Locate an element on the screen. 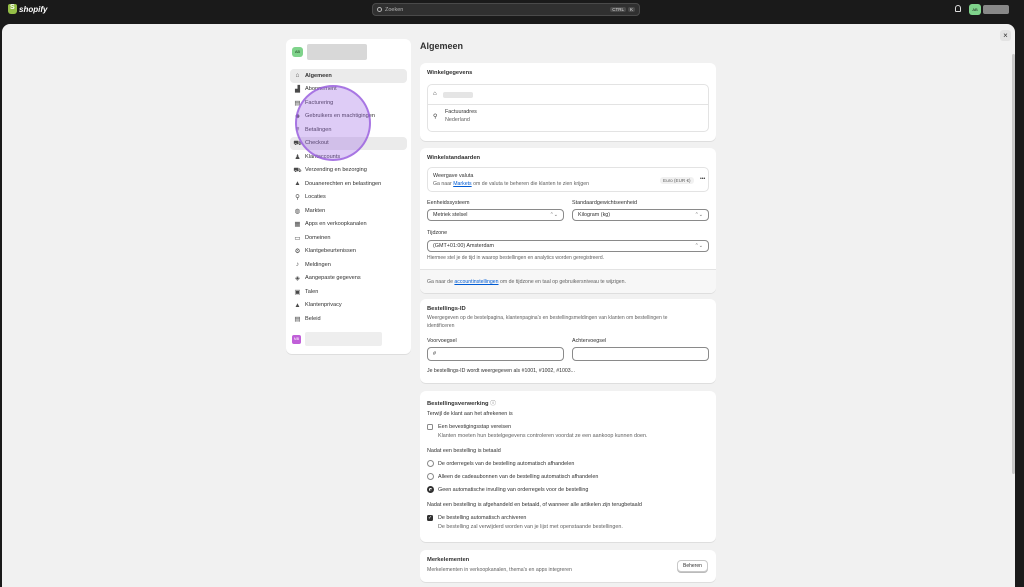 The width and height of the screenshot is (1024, 587). select-chevron-icon: ⌃⌄ is located at coordinates (553, 215).